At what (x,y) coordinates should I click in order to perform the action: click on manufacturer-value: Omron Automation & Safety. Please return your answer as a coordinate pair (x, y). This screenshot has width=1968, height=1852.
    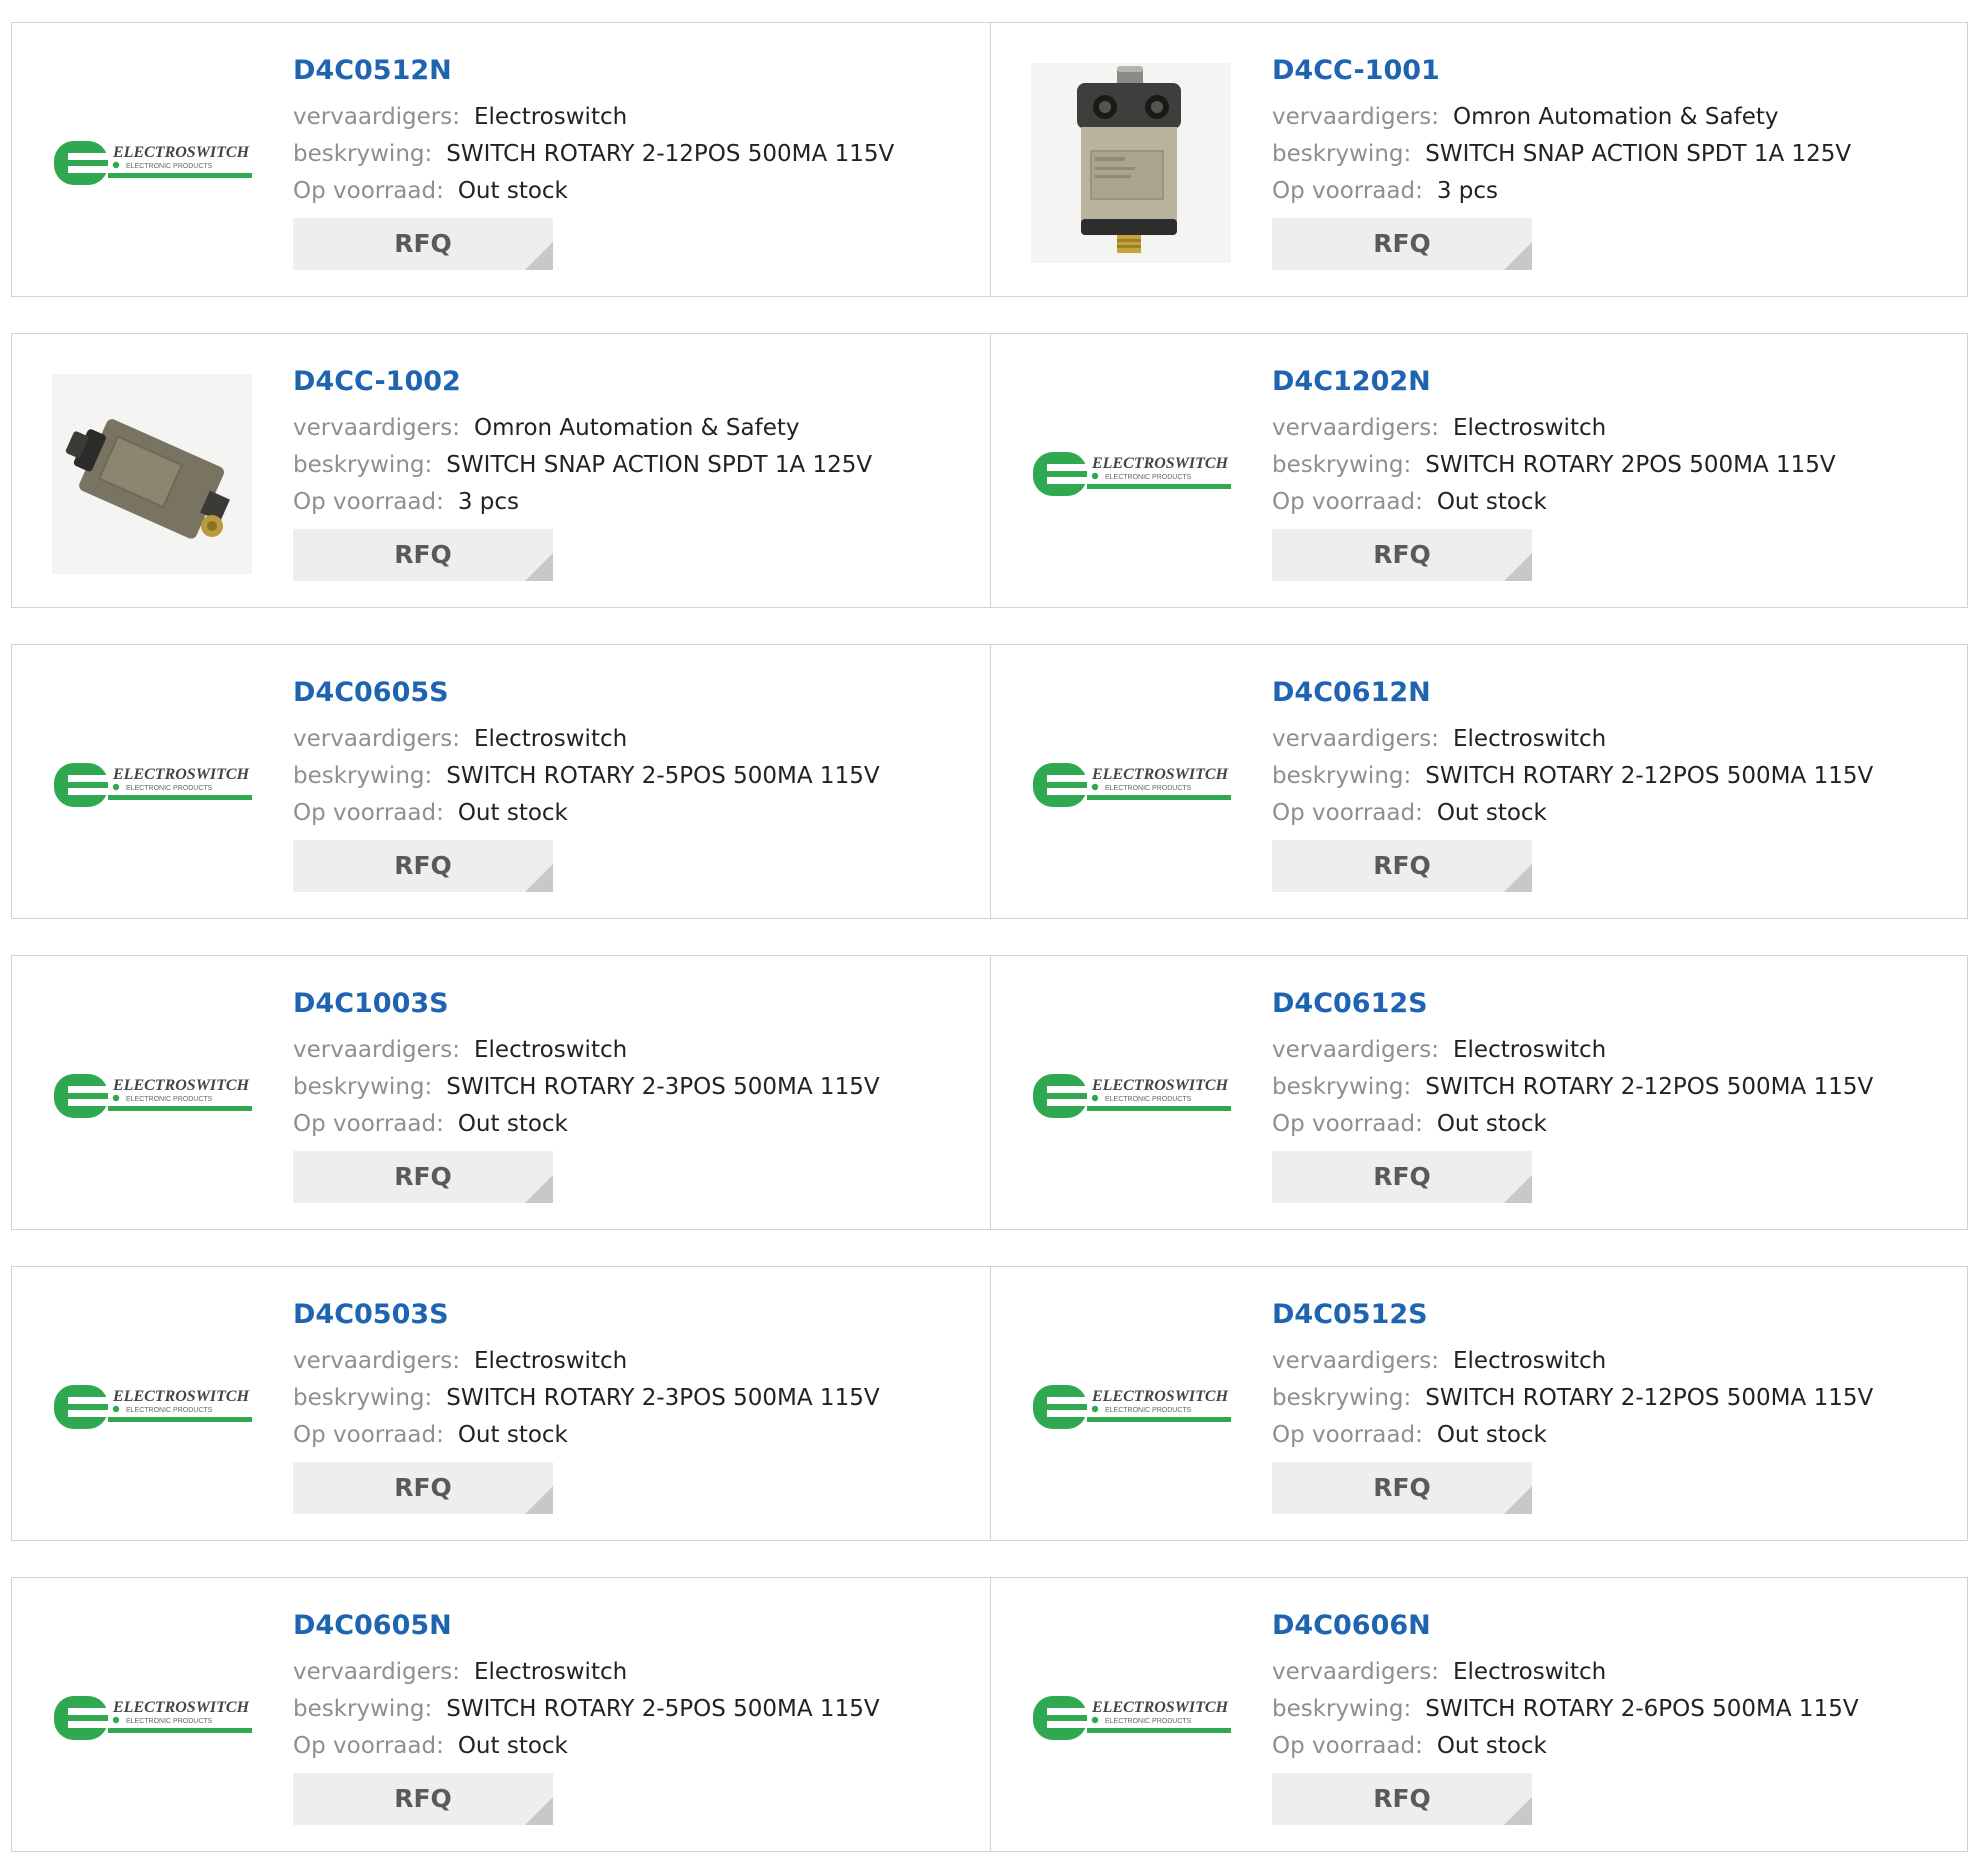
    Looking at the image, I should click on (637, 428).